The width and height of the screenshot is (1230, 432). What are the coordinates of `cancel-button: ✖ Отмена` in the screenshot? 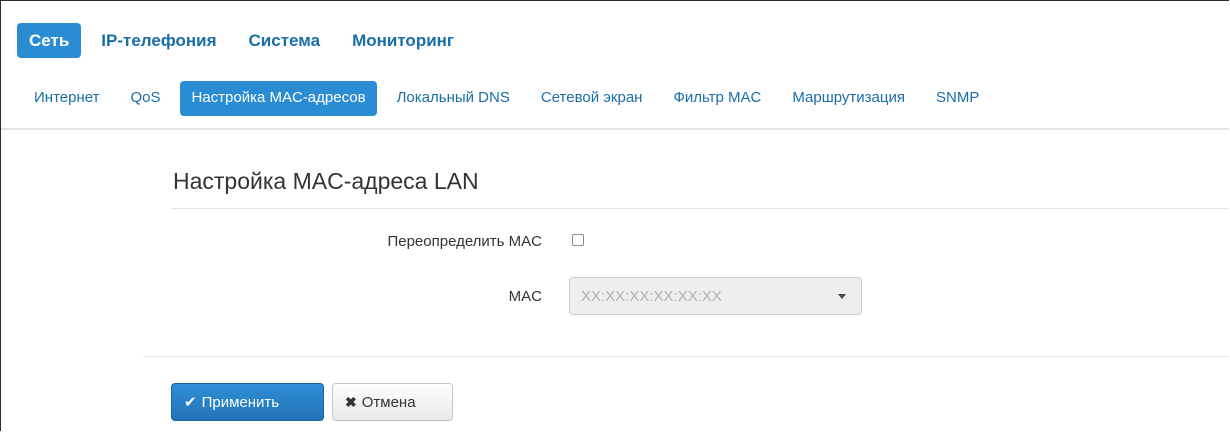 It's located at (392, 402).